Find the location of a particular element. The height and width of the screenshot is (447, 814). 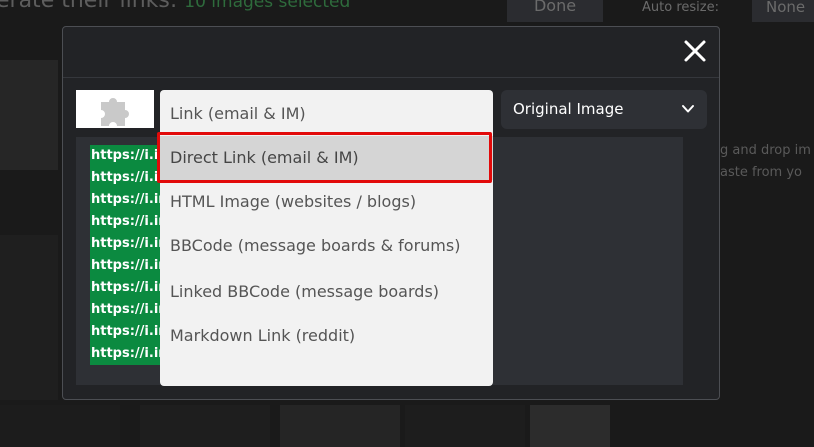

plugin-button is located at coordinates (115, 109).